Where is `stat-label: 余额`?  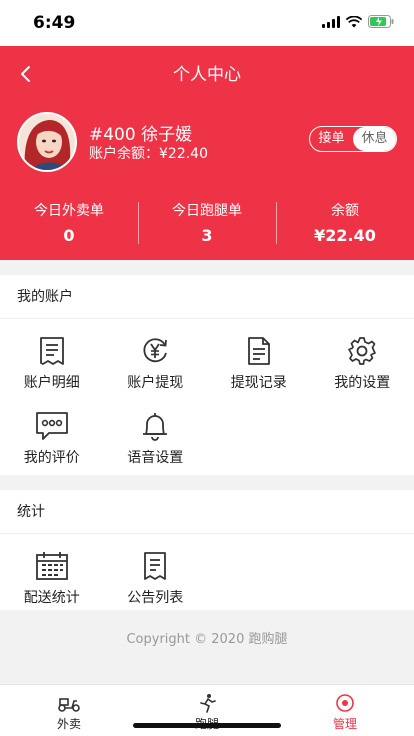 stat-label: 余额 is located at coordinates (345, 211).